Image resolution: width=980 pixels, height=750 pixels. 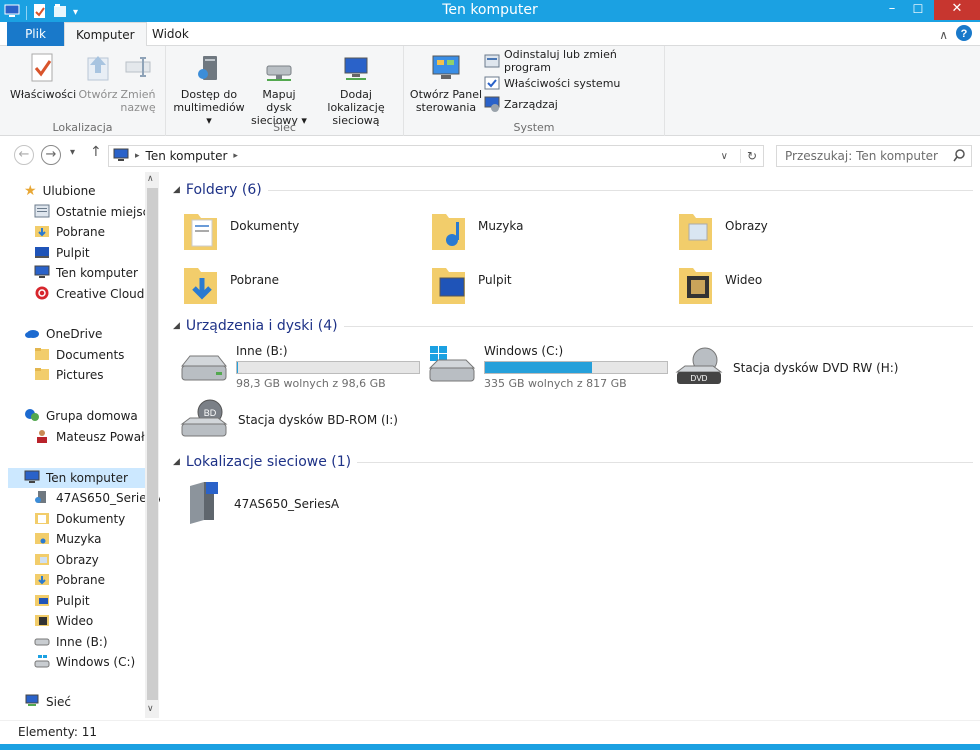 I want to click on media-access-button: Dostęp do multimediów ▾, so click(x=209, y=89).